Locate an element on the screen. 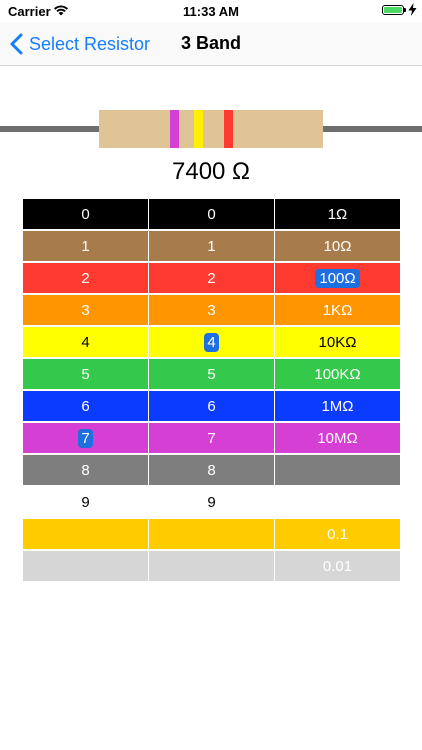 This screenshot has width=422, height=750. multiplier-cell: 100Ω is located at coordinates (337, 278).